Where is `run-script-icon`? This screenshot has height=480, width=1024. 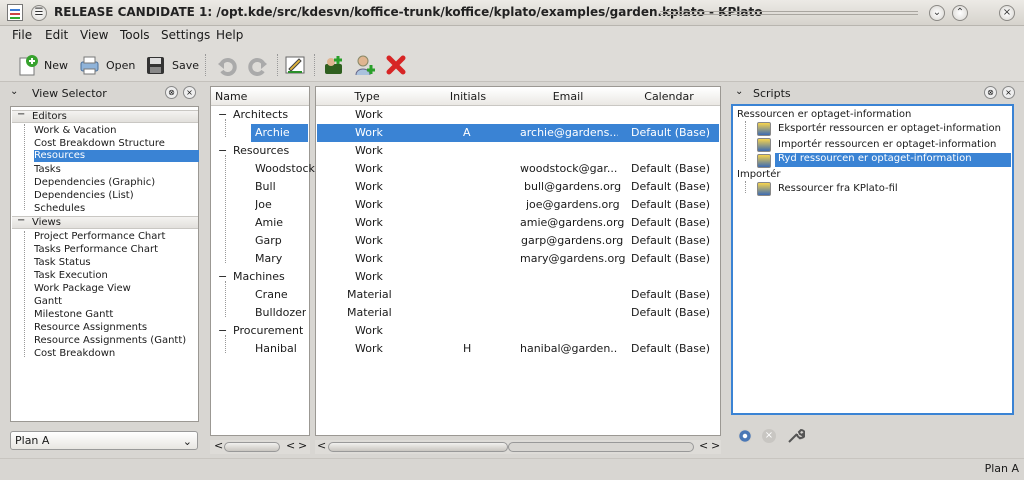 run-script-icon is located at coordinates (745, 436).